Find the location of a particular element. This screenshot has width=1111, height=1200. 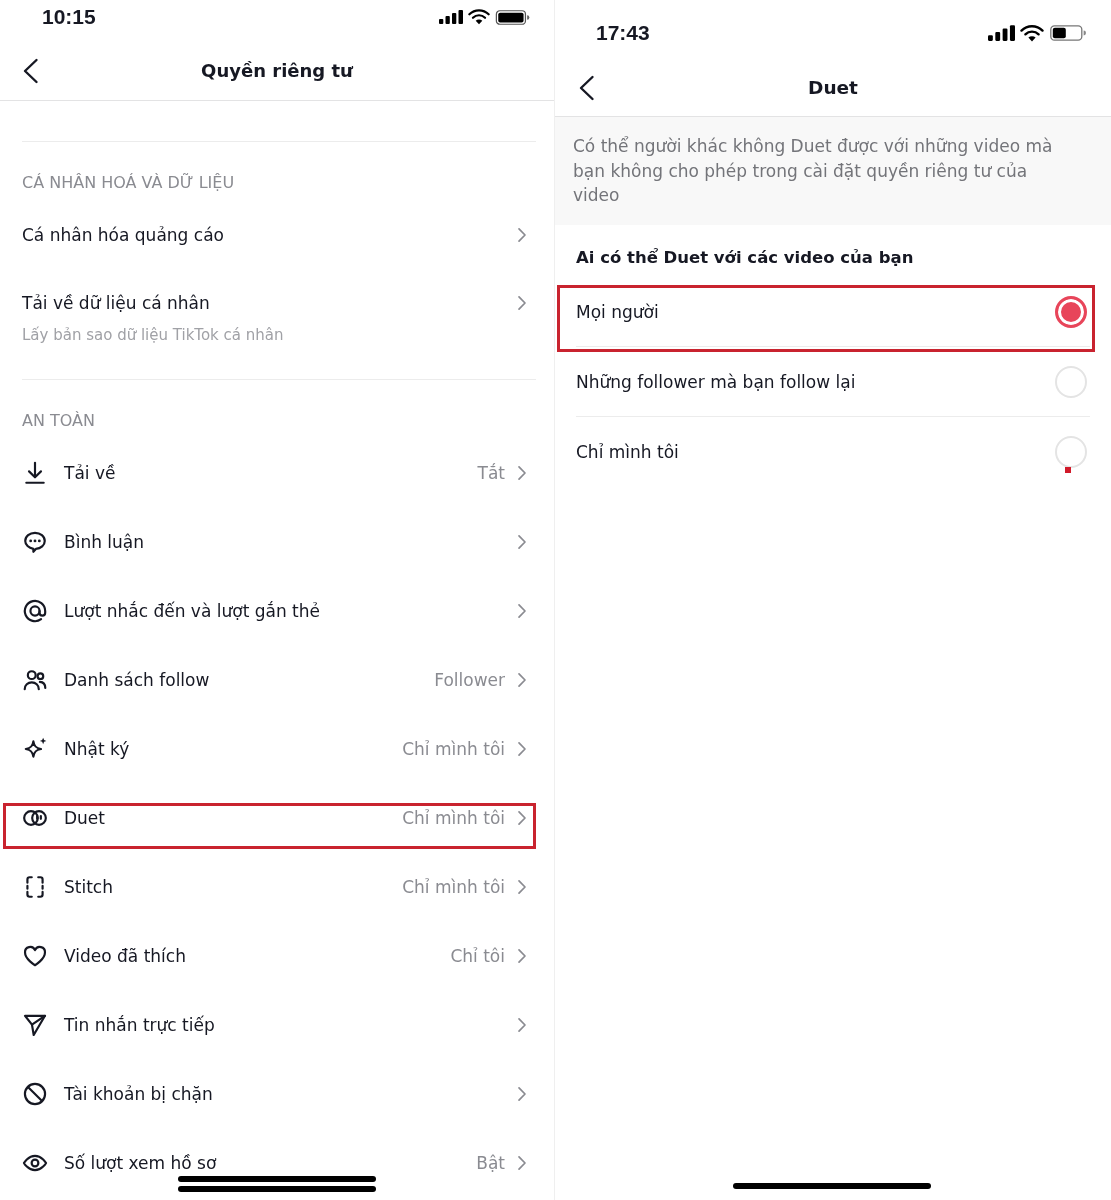

setting-value: Chỉ tôi is located at coordinates (477, 955).